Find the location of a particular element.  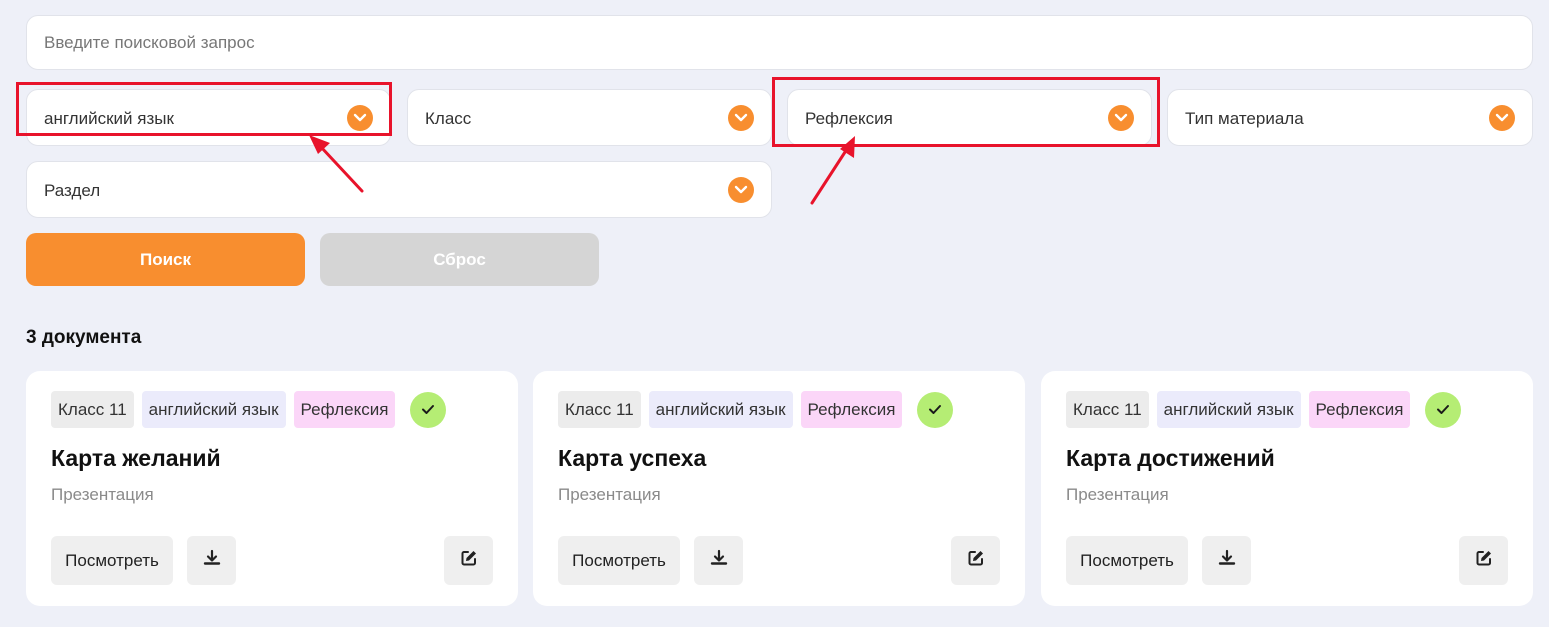

search-input is located at coordinates (779, 42).